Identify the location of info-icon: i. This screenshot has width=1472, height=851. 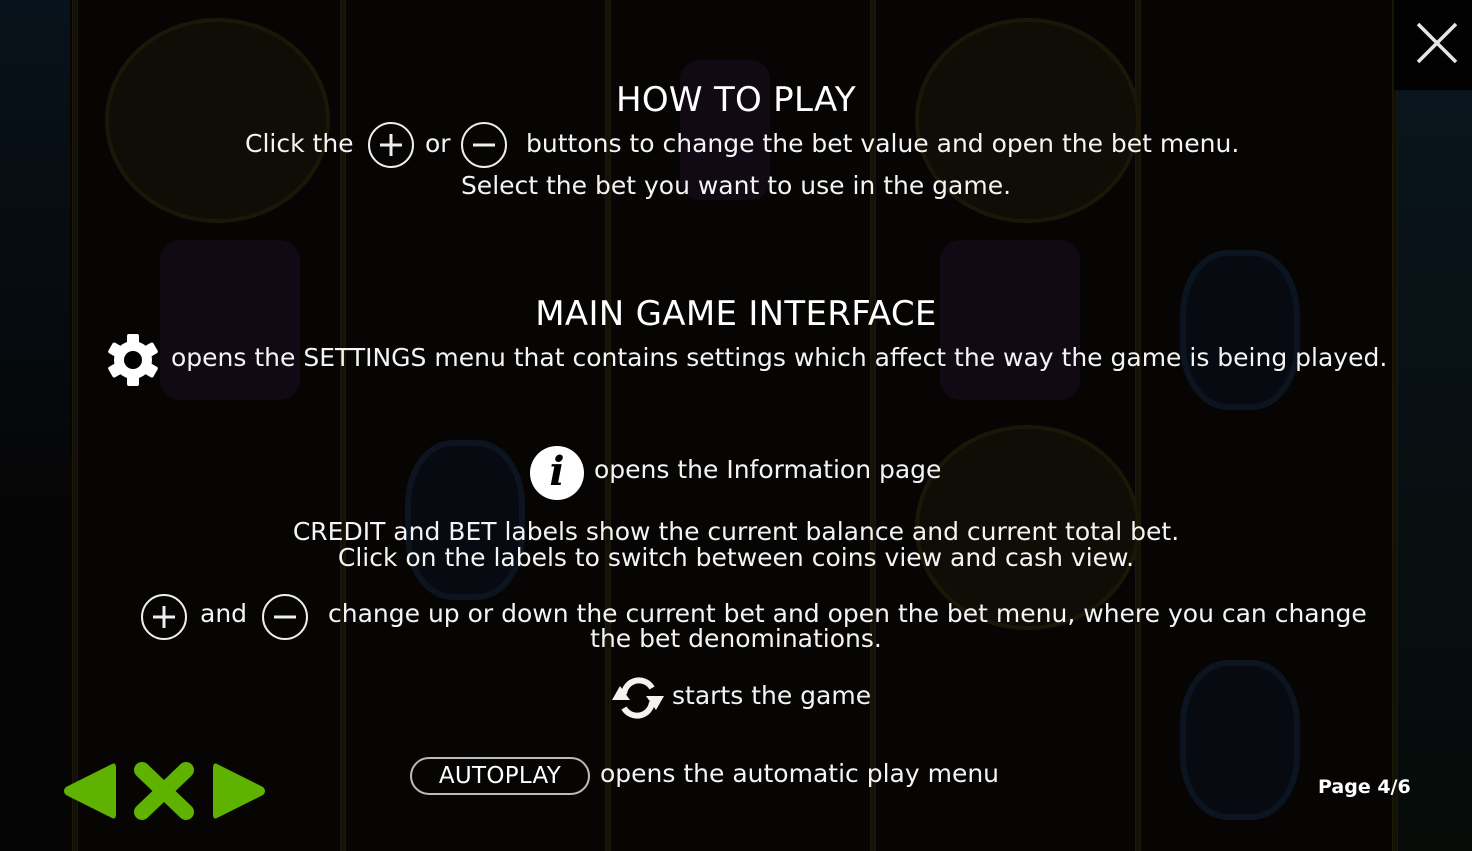
(557, 473).